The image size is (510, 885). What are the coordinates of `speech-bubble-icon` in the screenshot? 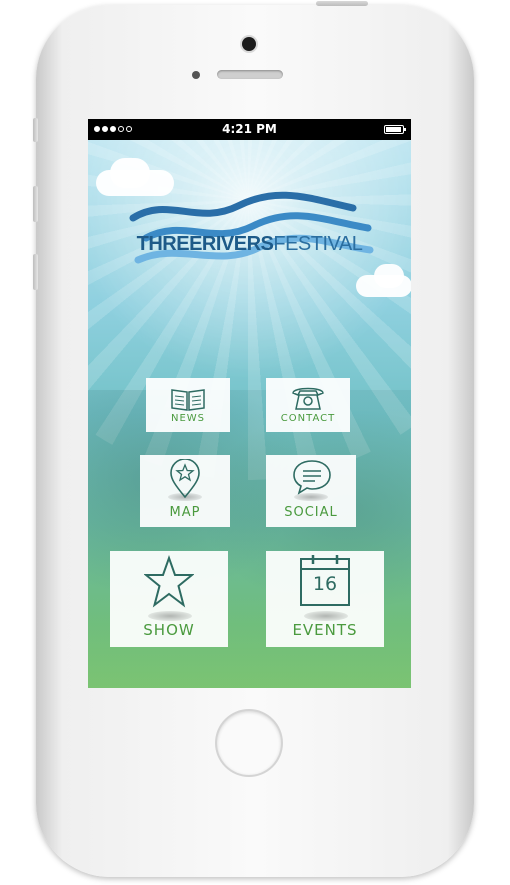 It's located at (312, 477).